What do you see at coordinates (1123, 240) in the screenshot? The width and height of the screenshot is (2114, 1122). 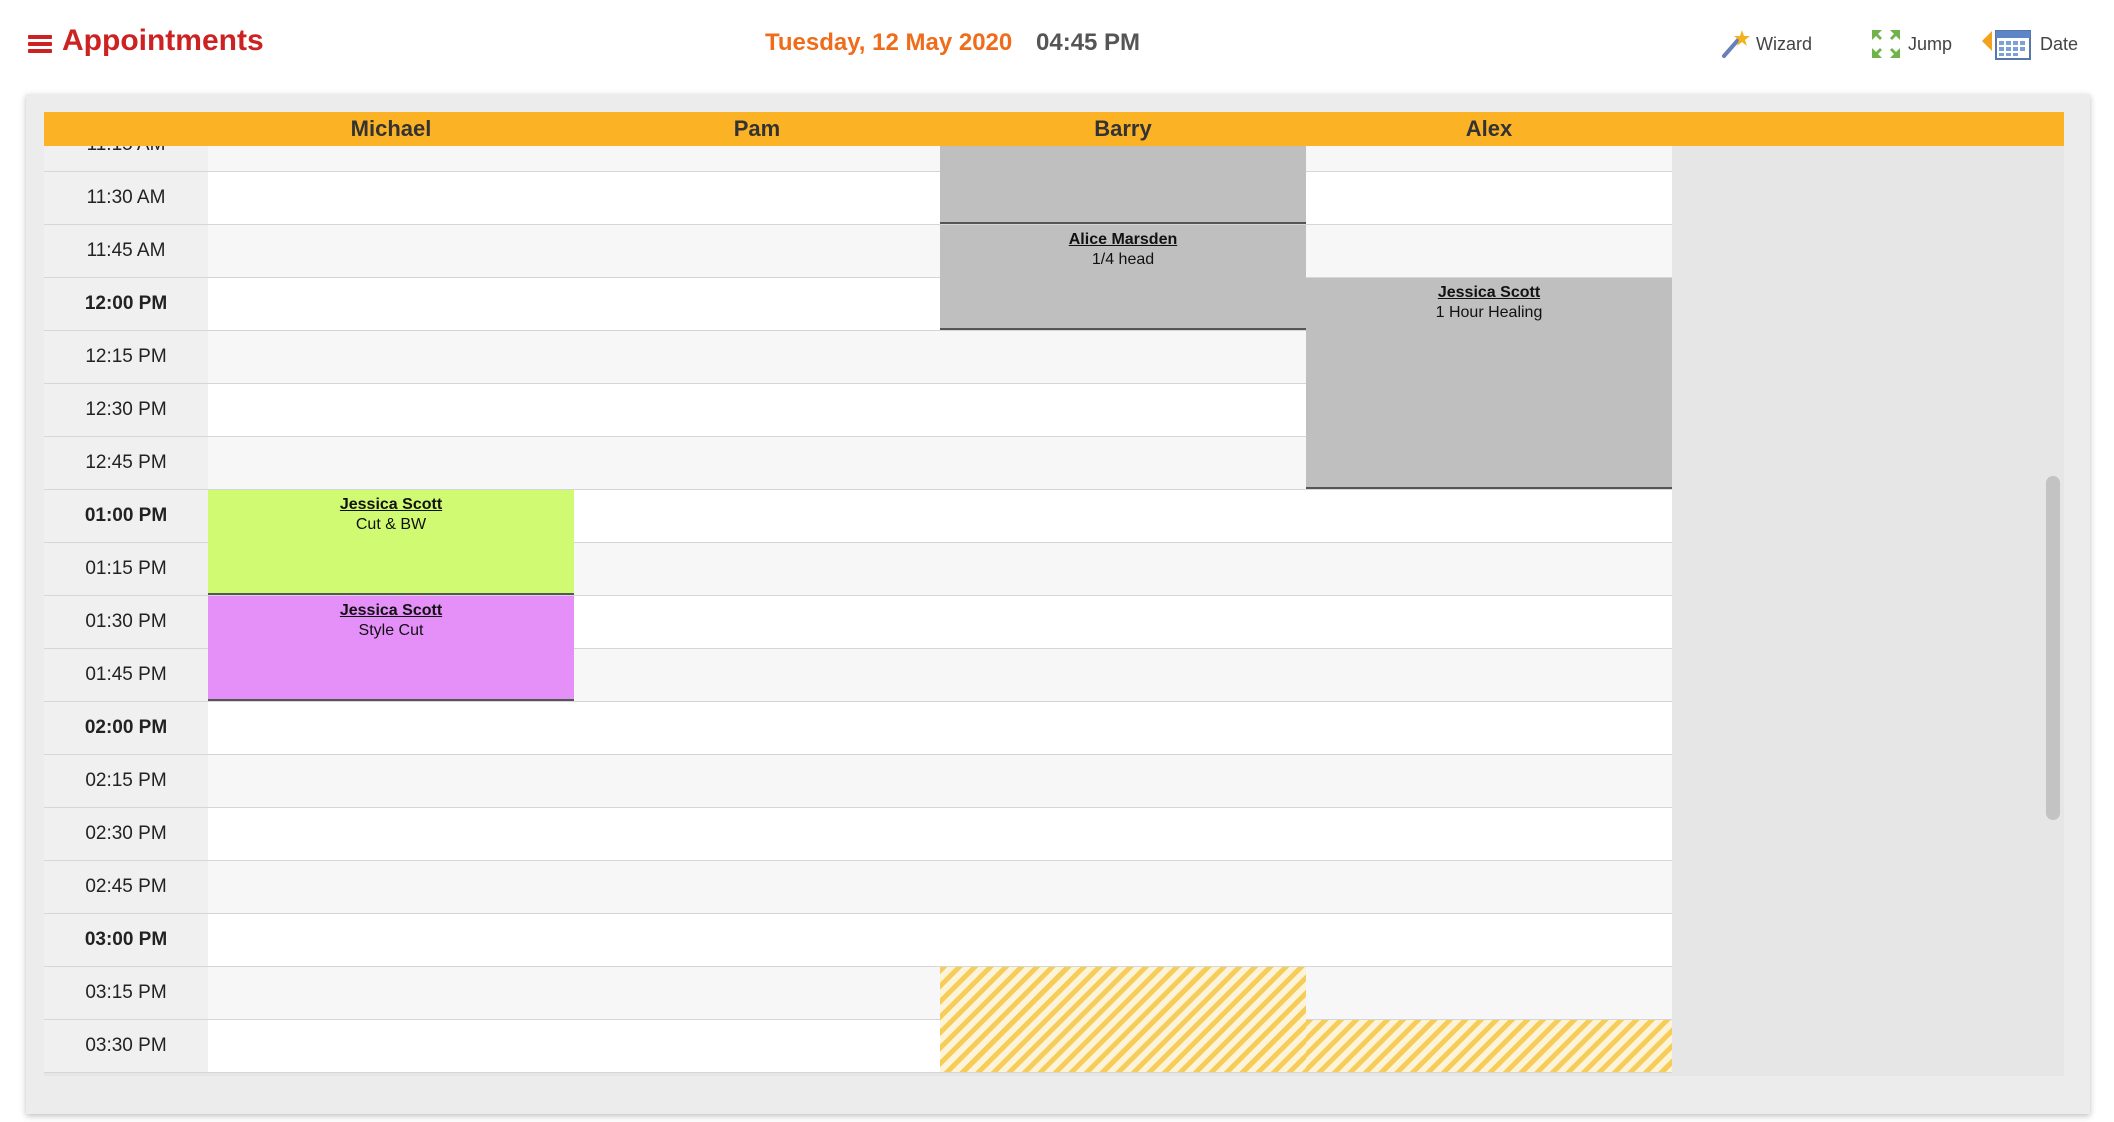 I see `appointment-client: Alice Marsden` at bounding box center [1123, 240].